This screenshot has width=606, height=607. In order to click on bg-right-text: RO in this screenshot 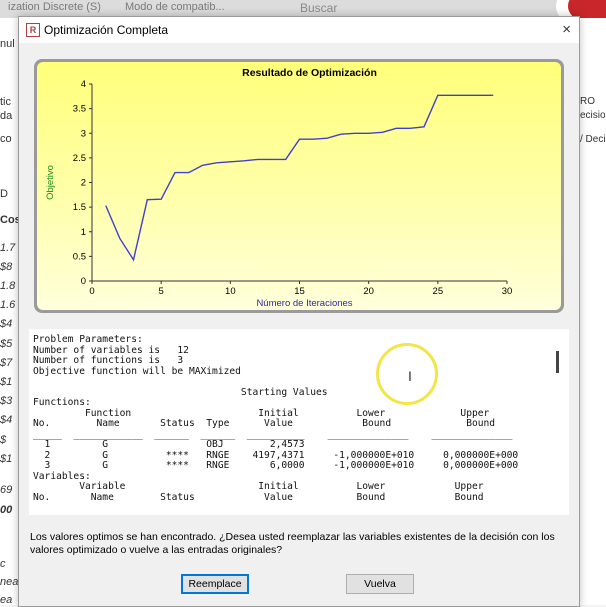, I will do `click(587, 101)`.